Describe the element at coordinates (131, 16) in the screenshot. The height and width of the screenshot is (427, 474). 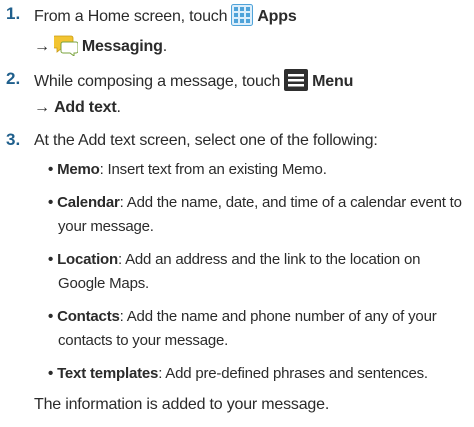
I see `step-text: From a Home screen, touch` at that location.